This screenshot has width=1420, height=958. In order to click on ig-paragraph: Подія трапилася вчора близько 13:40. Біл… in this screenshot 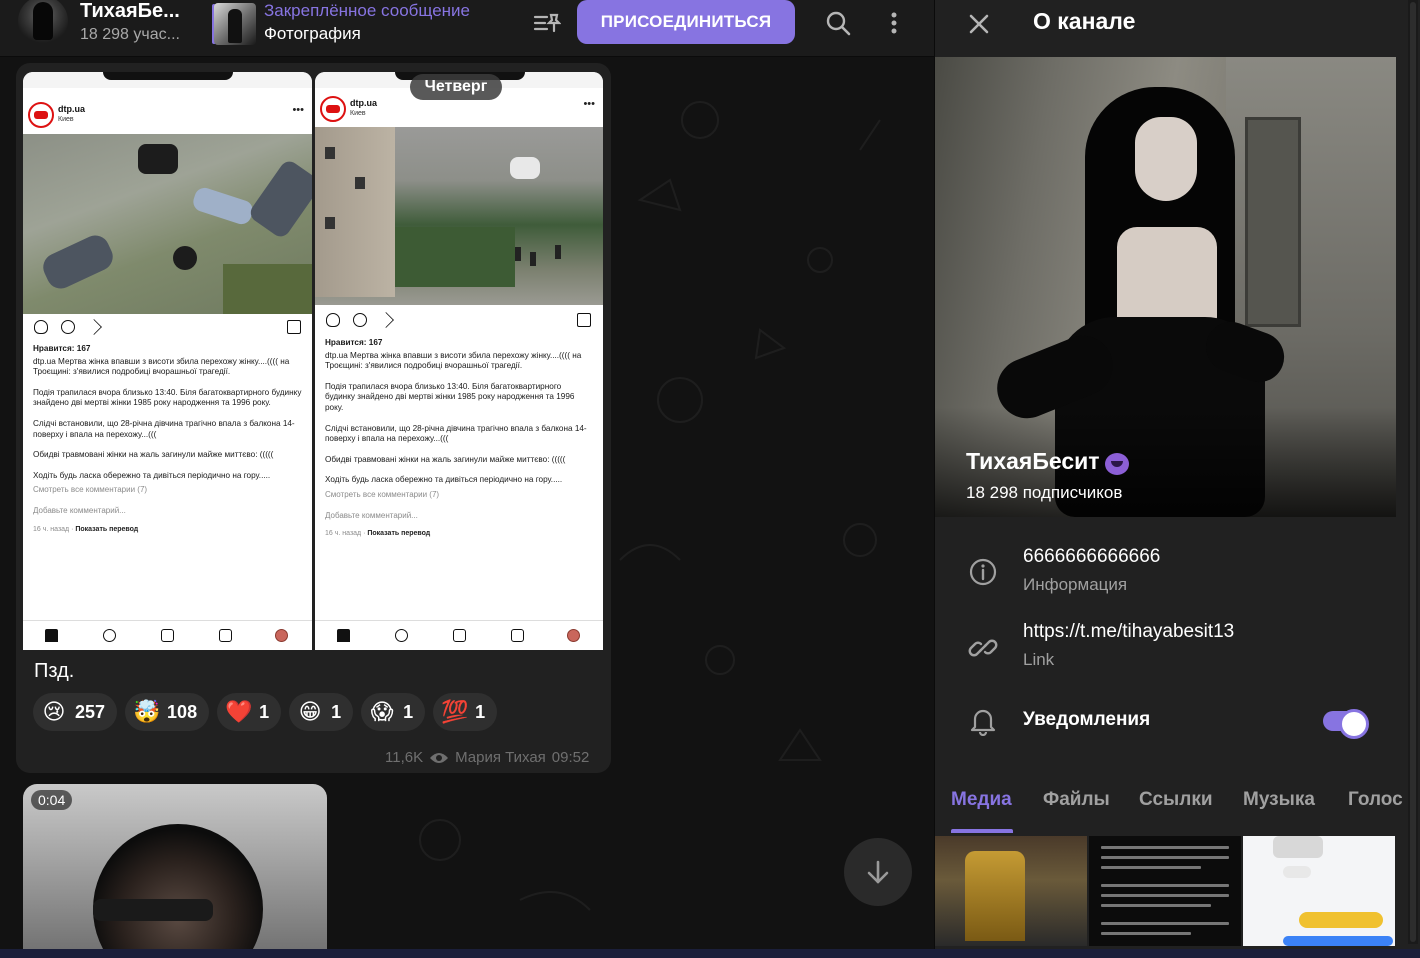, I will do `click(450, 396)`.